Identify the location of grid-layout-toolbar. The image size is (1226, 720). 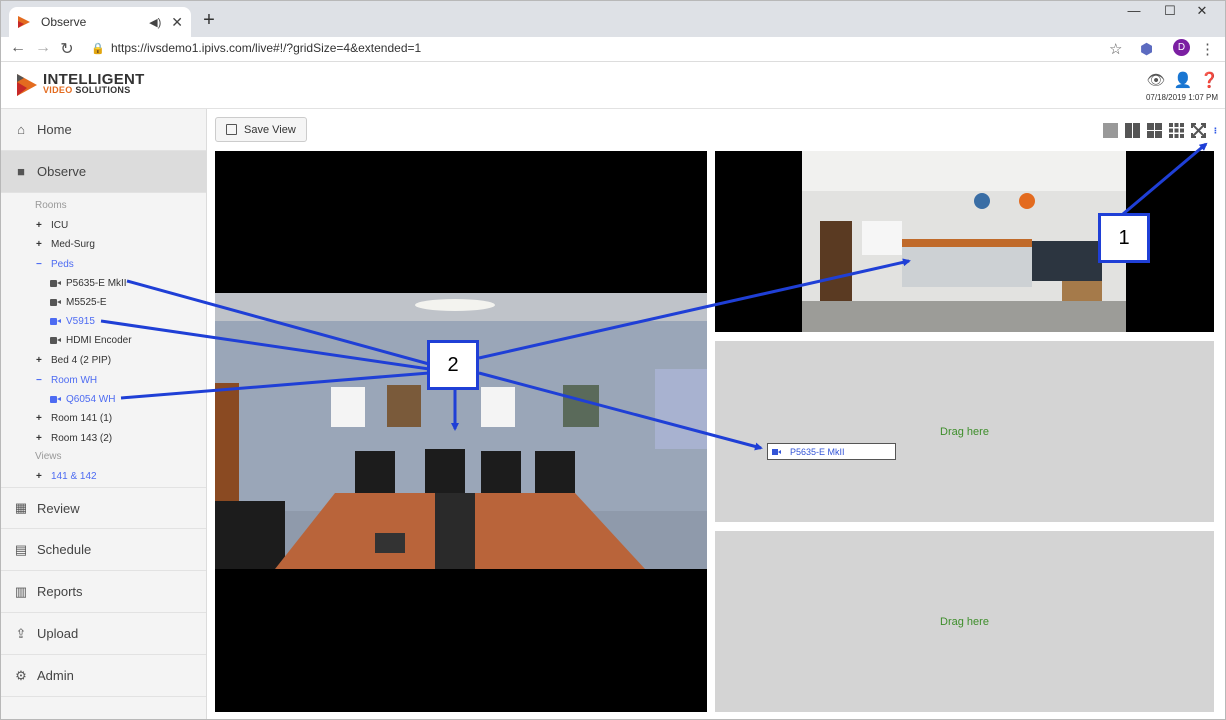
(1161, 130).